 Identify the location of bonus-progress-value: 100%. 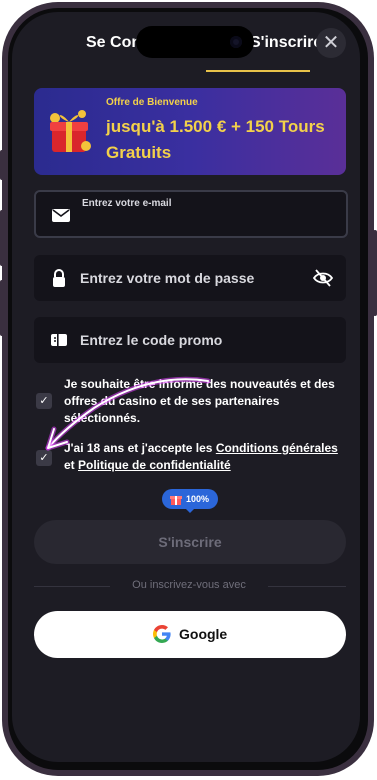
(198, 499).